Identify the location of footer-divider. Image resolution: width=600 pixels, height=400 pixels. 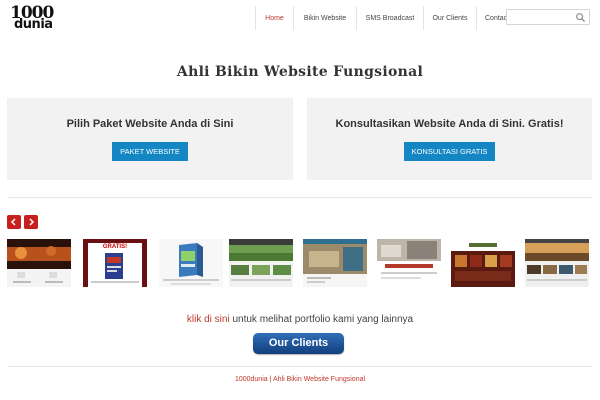
(299, 366).